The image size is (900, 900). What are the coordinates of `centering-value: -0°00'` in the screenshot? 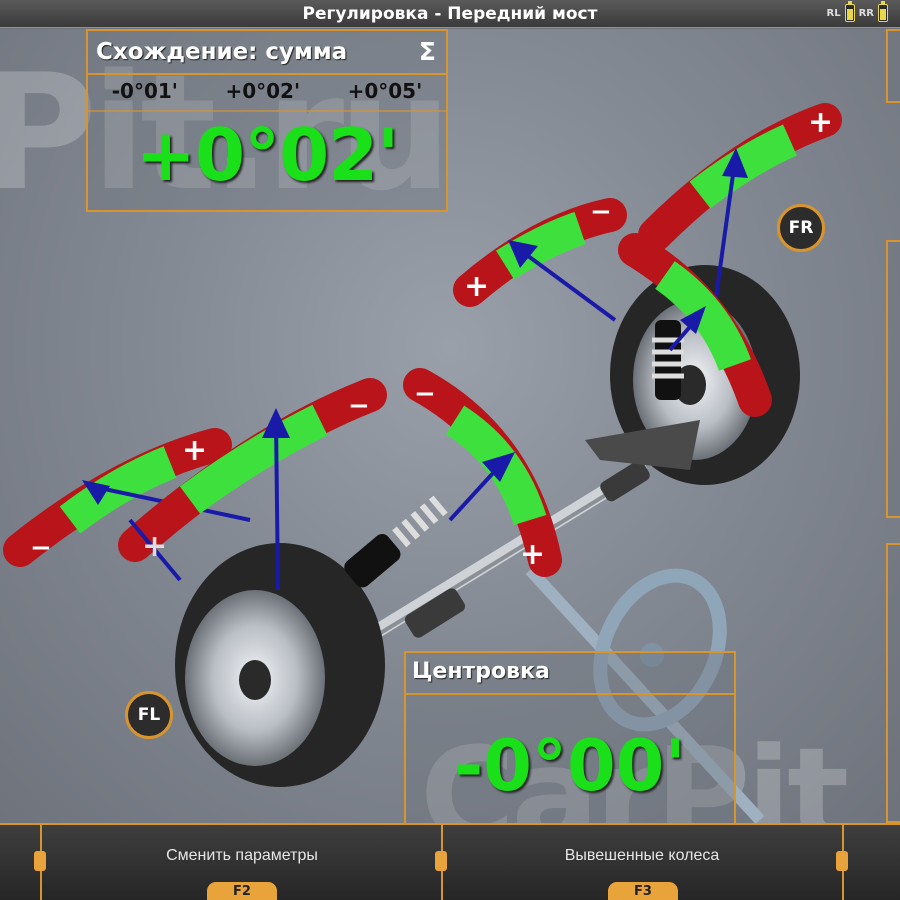 It's located at (570, 766).